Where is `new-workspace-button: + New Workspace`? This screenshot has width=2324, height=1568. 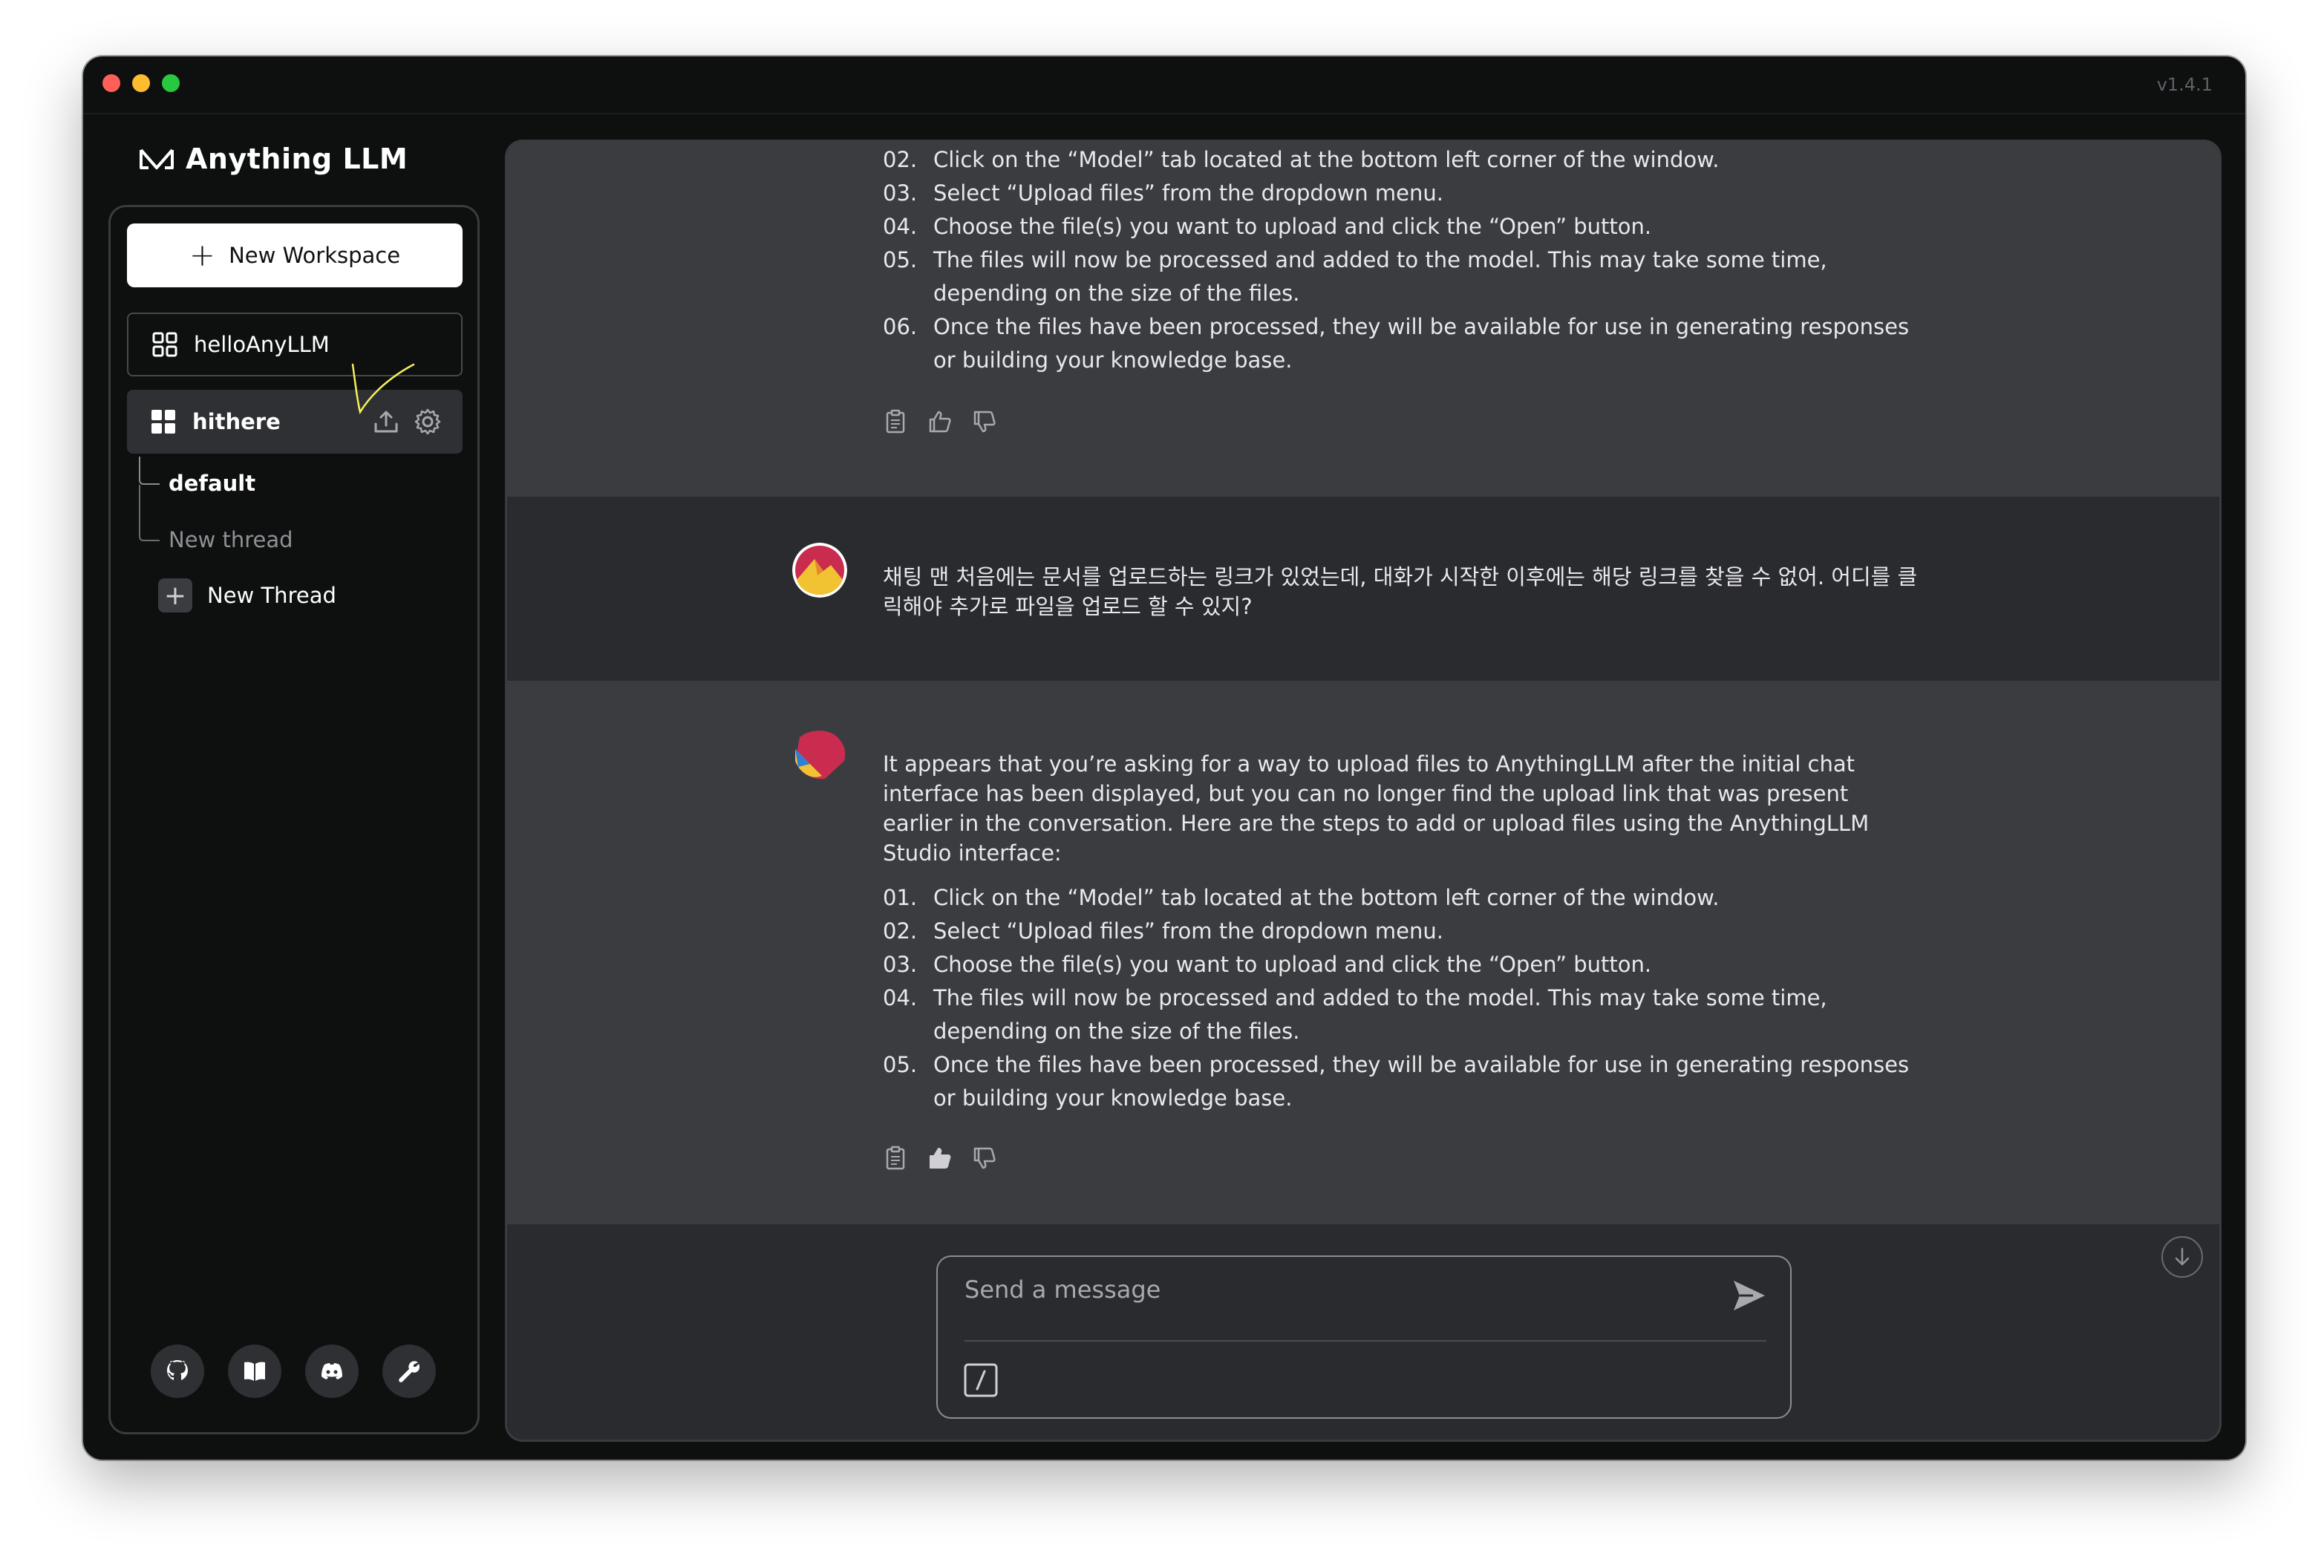
new-workspace-button: + New Workspace is located at coordinates (295, 255).